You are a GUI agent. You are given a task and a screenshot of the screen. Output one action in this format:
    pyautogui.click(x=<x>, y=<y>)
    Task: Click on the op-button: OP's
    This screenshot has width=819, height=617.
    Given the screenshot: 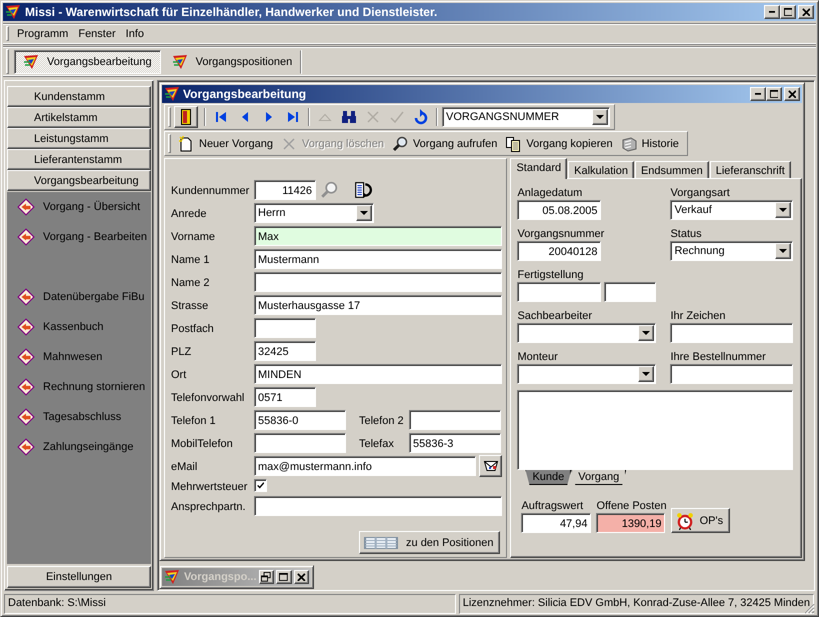 What is the action you would take?
    pyautogui.click(x=700, y=520)
    